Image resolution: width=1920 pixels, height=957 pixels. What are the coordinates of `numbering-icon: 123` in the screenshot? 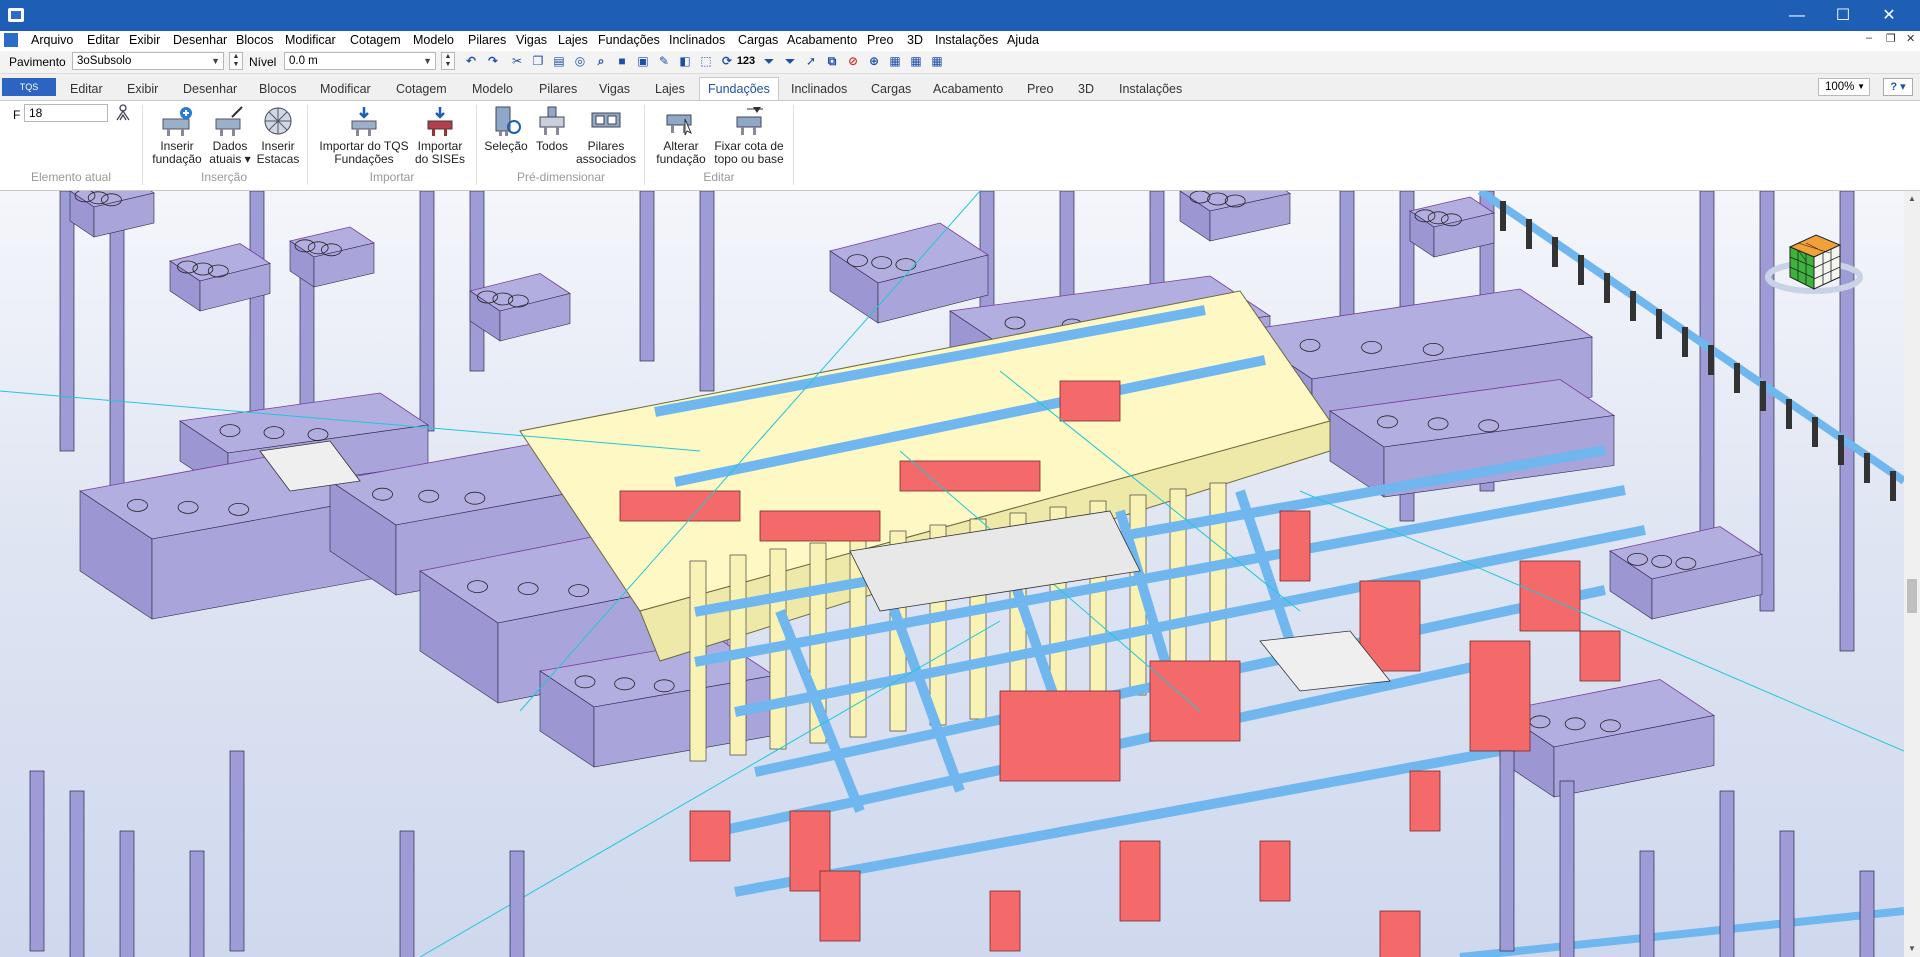 It's located at (746, 61).